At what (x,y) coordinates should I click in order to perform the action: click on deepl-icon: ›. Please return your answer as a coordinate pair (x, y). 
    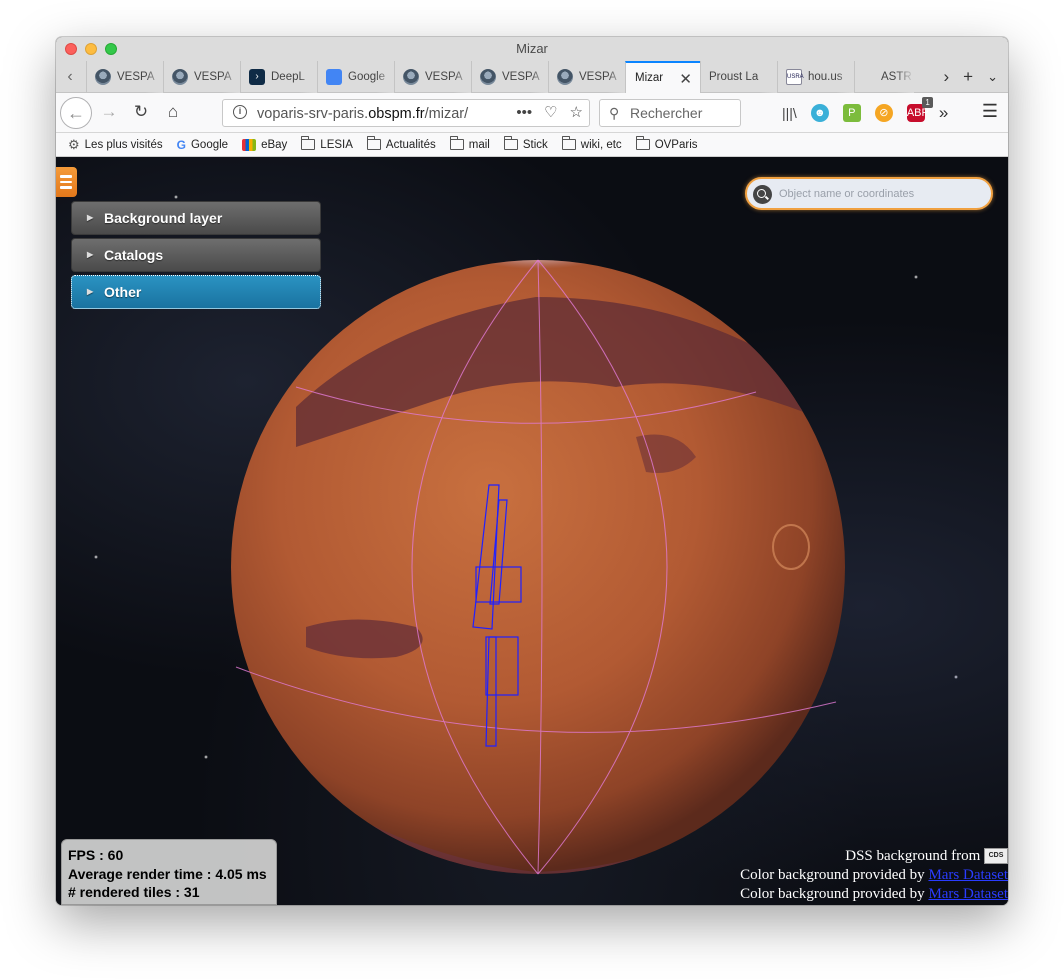
    Looking at the image, I should click on (257, 77).